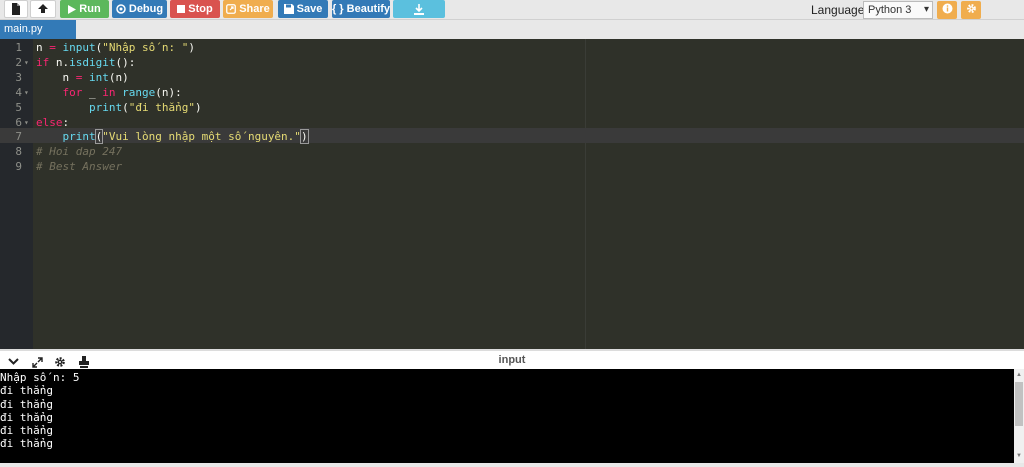 This screenshot has width=1024, height=467. What do you see at coordinates (512, 122) in the screenshot?
I see `code-line: 6 ▾ else:` at bounding box center [512, 122].